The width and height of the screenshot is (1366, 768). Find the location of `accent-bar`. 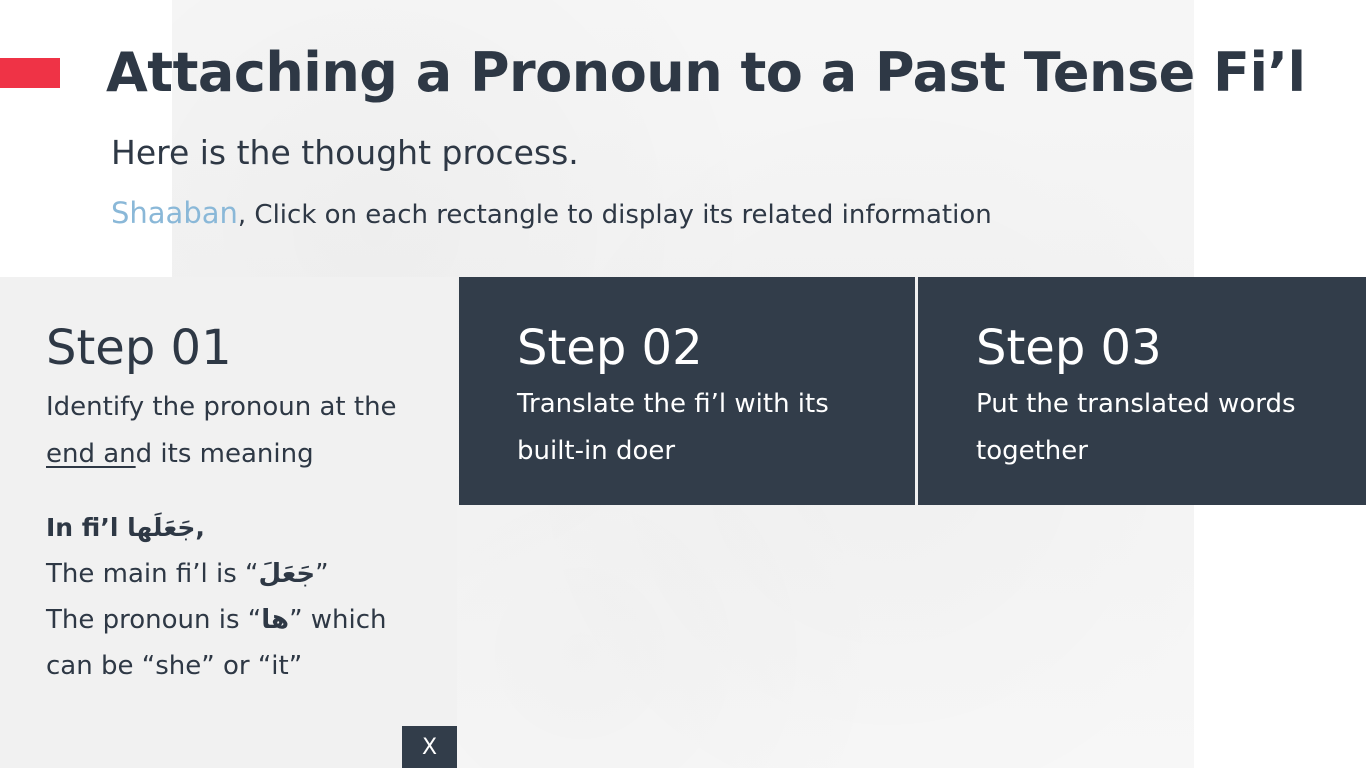

accent-bar is located at coordinates (30, 73).